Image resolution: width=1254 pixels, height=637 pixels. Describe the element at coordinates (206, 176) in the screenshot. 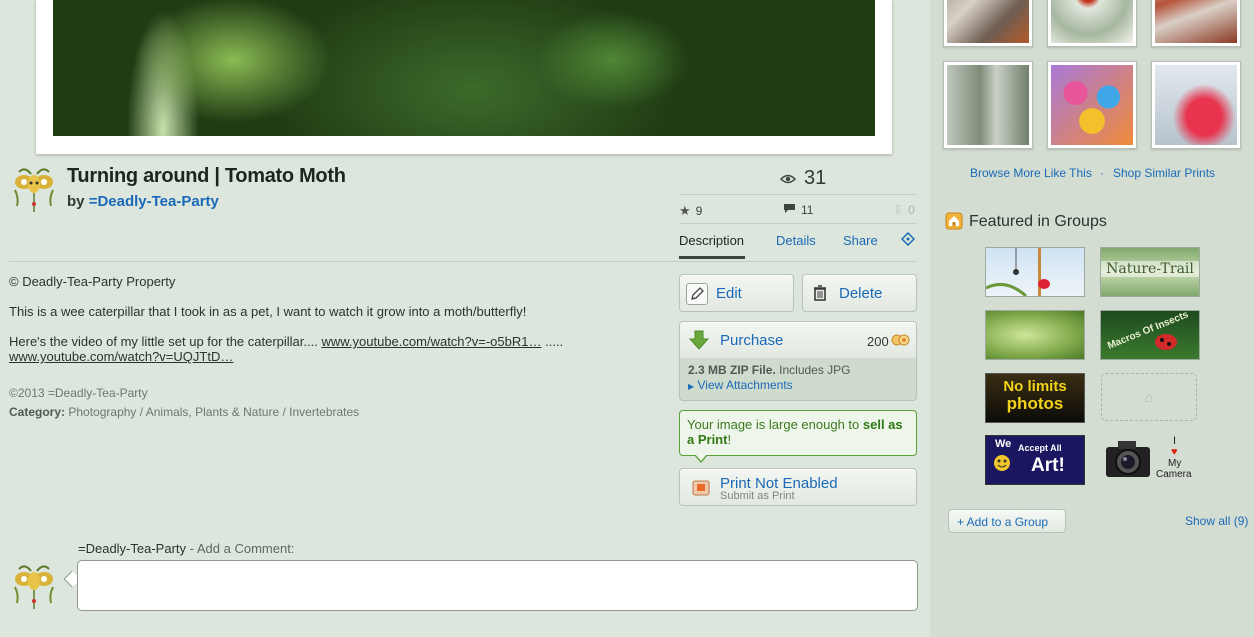

I see `artwork-title: Turning around | Tomato Moth` at that location.